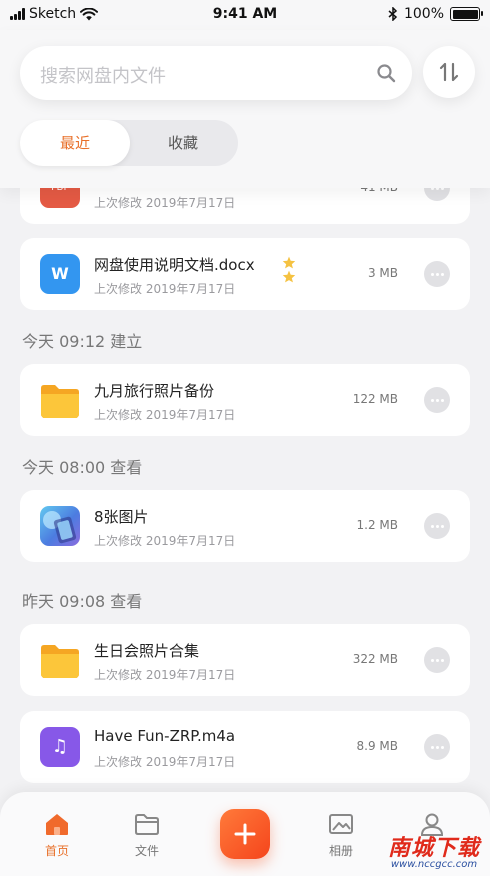  I want to click on status-right: 100%, so click(435, 14).